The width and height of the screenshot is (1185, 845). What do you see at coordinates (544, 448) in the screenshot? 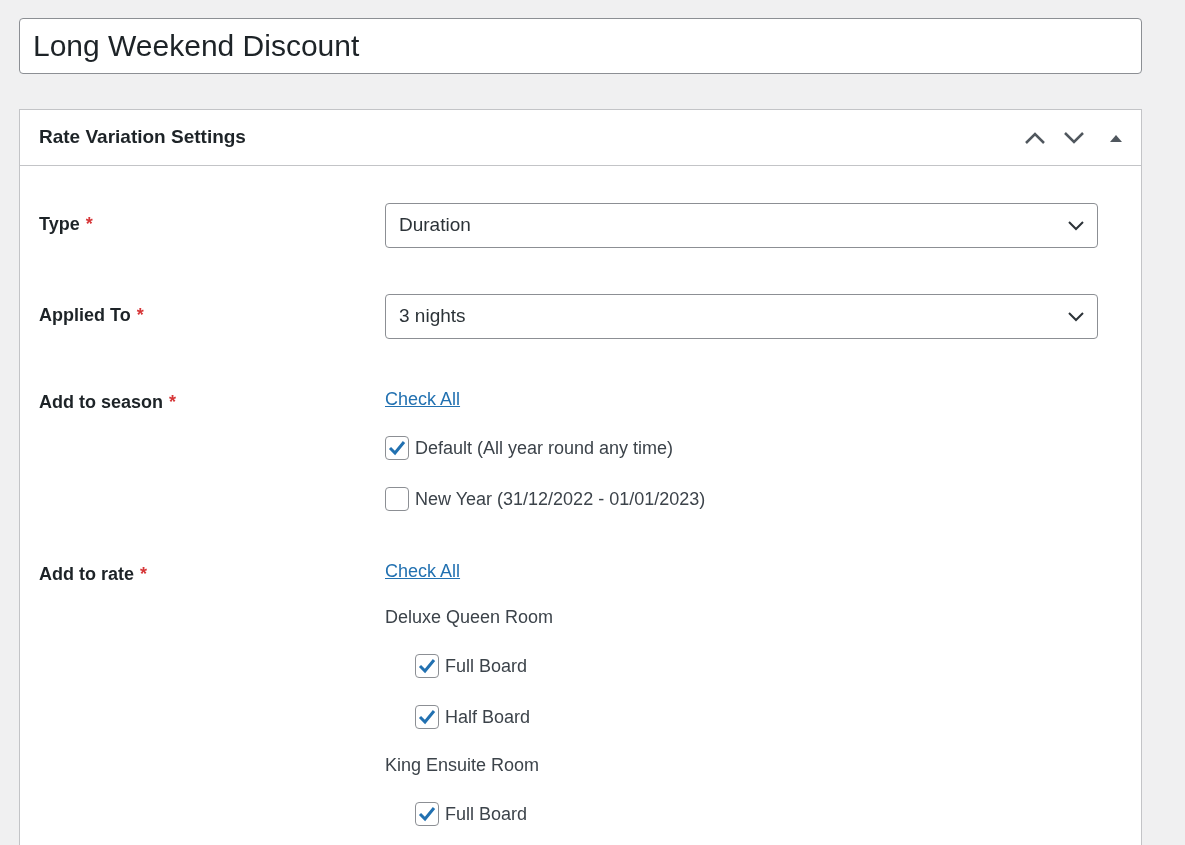
I see `checkbox-label: Default (All year round any time)` at bounding box center [544, 448].